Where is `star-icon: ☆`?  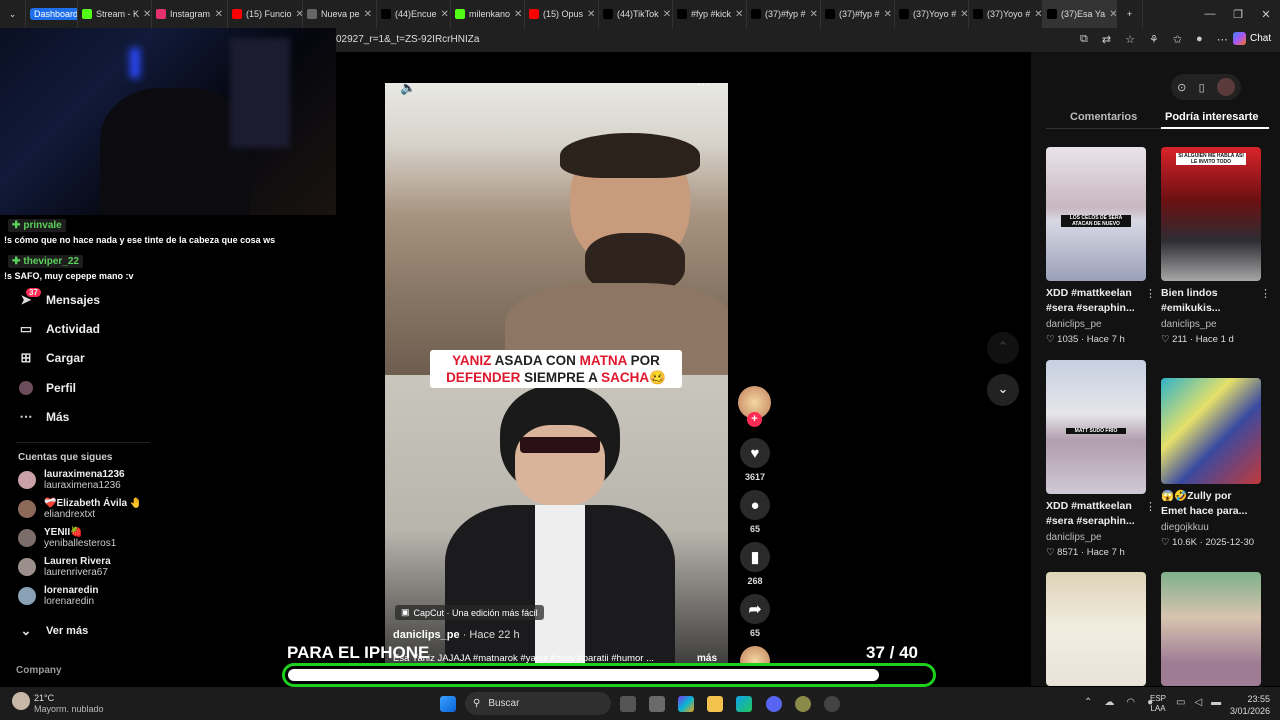
star-icon: ☆ is located at coordinates (1130, 39).